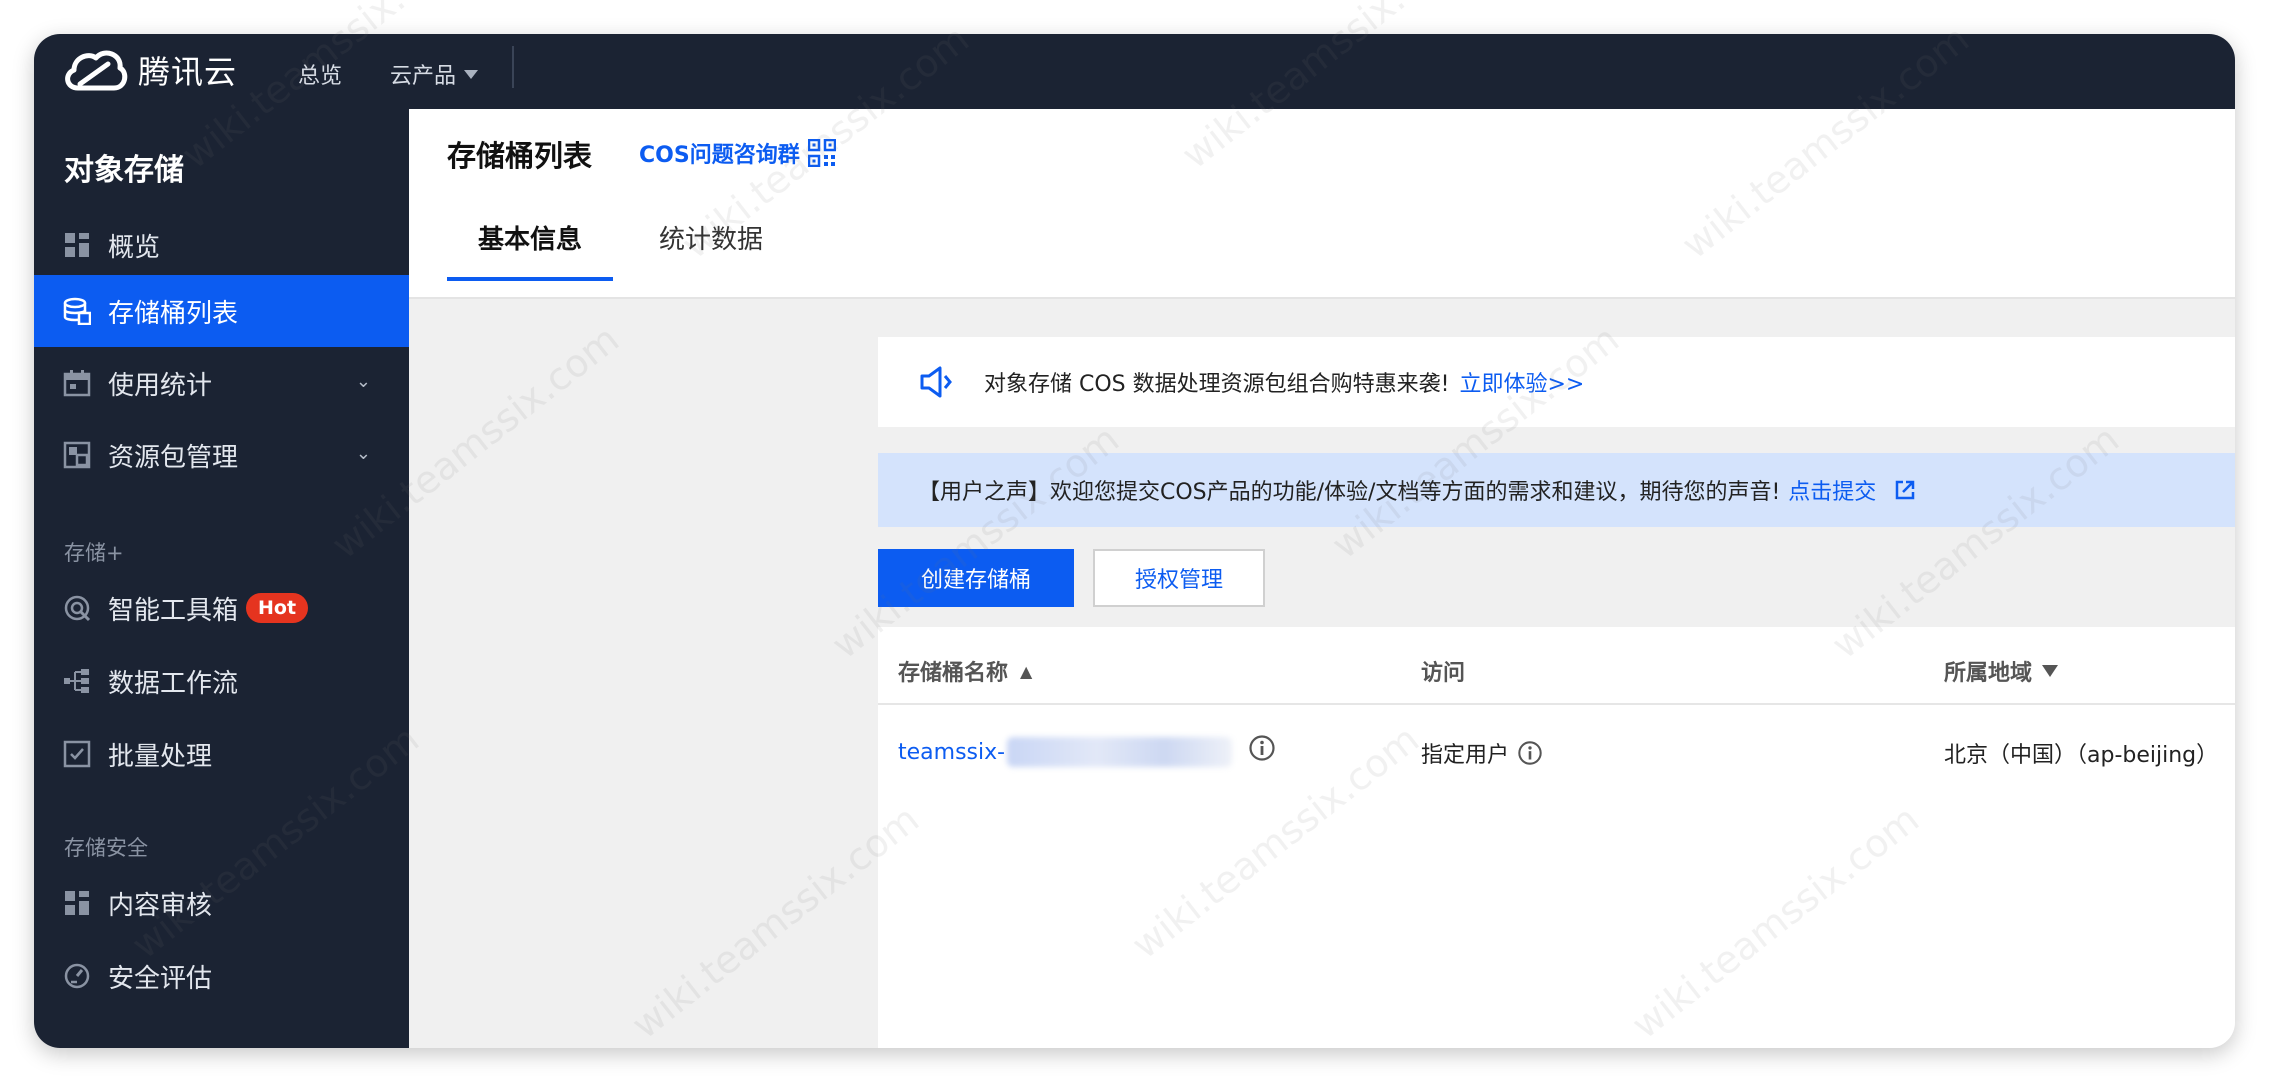 The width and height of the screenshot is (2271, 1083). I want to click on bucket-name-link: teamssix-, so click(1065, 752).